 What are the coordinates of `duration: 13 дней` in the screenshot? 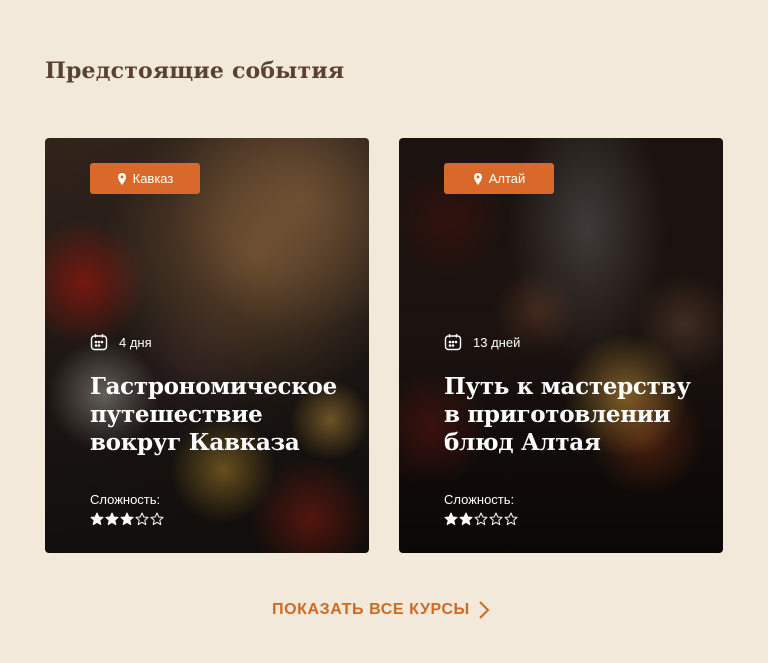 It's located at (482, 342).